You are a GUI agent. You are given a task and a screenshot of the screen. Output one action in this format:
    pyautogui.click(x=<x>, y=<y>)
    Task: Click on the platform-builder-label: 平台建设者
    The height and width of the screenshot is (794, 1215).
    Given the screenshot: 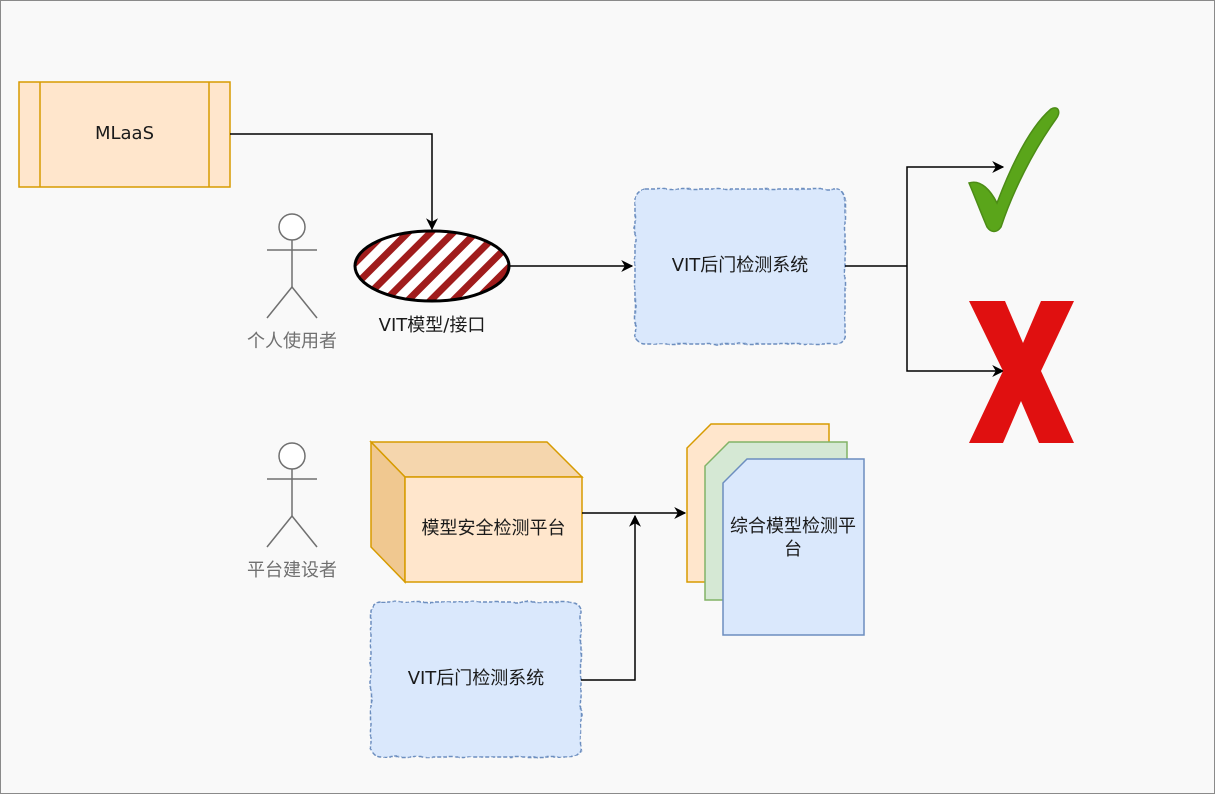 What is the action you would take?
    pyautogui.click(x=292, y=570)
    